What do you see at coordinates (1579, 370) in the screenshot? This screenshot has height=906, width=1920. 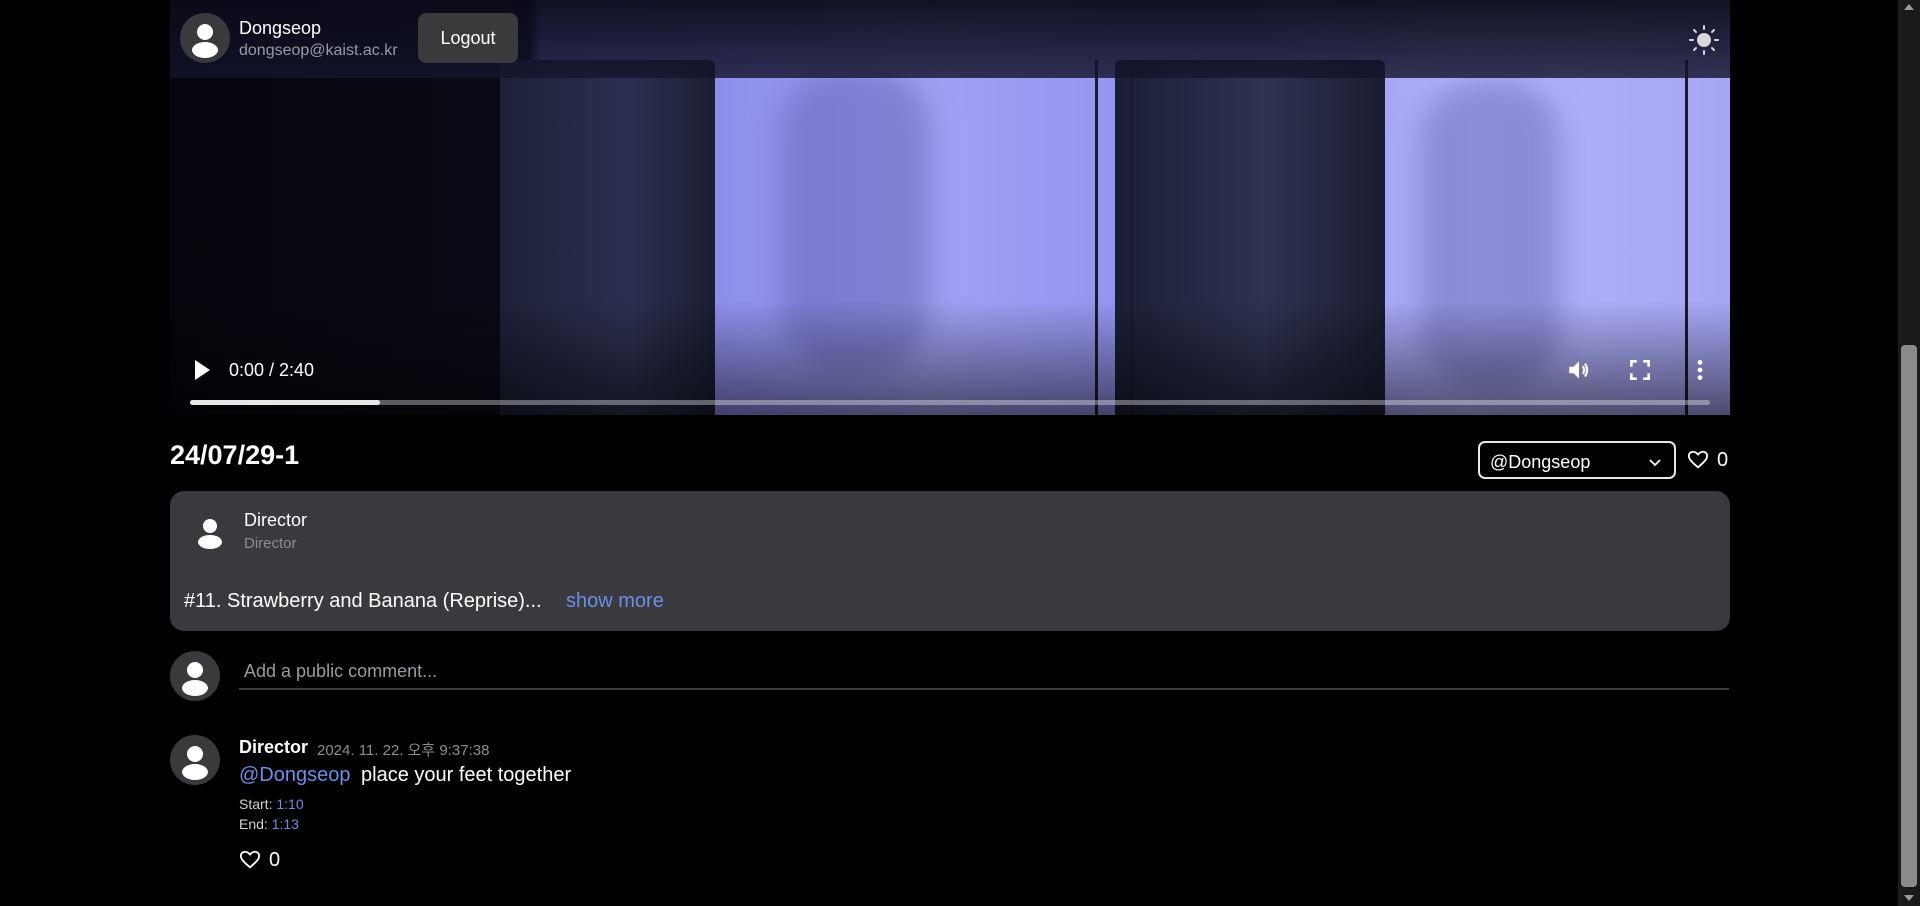 I see `volume-icon` at bounding box center [1579, 370].